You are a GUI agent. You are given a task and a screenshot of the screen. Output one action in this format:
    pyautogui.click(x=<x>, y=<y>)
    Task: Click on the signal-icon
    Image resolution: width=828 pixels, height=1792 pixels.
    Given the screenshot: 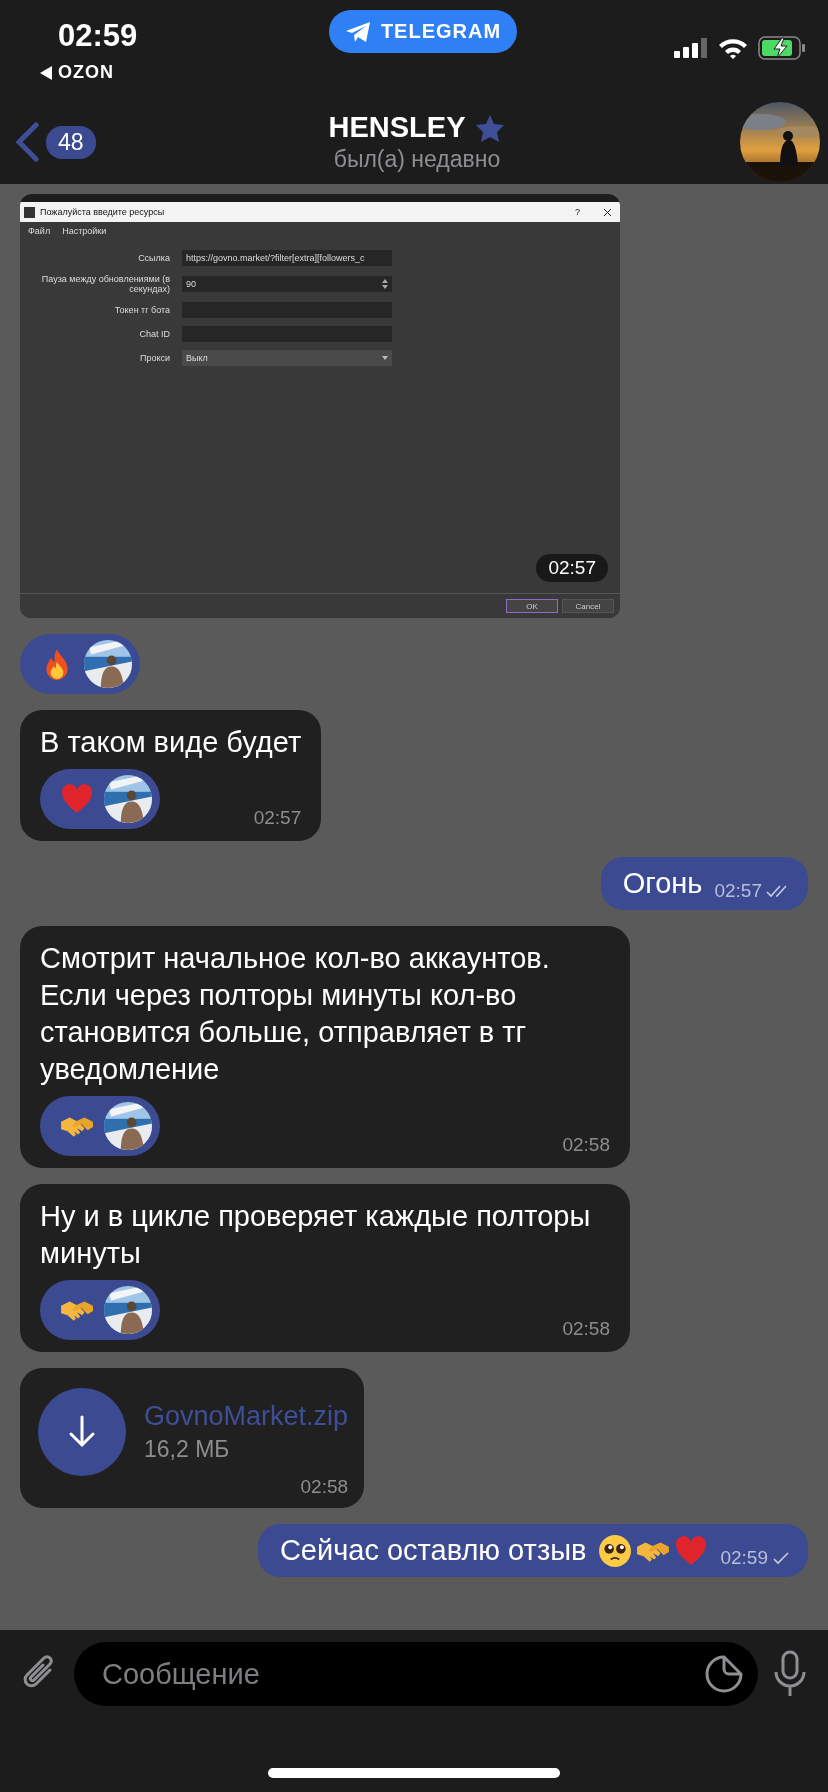 What is the action you would take?
    pyautogui.click(x=691, y=48)
    